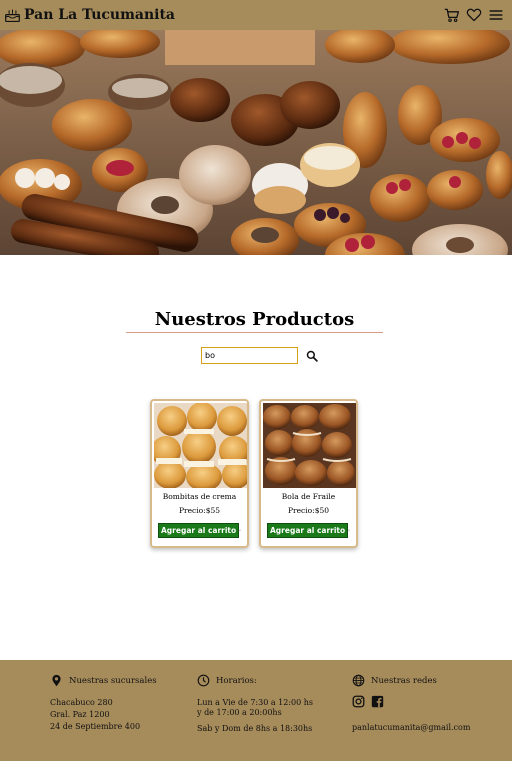 This screenshot has height=761, width=512. Describe the element at coordinates (308, 510) in the screenshot. I see `product-price: Precio:$50` at that location.